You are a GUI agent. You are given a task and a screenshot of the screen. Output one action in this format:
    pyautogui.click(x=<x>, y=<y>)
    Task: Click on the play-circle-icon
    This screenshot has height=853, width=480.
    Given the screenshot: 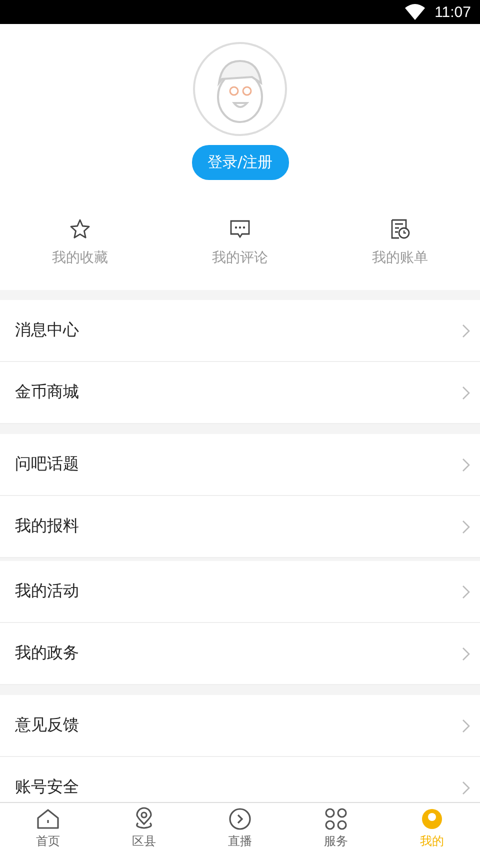 What is the action you would take?
    pyautogui.click(x=240, y=818)
    